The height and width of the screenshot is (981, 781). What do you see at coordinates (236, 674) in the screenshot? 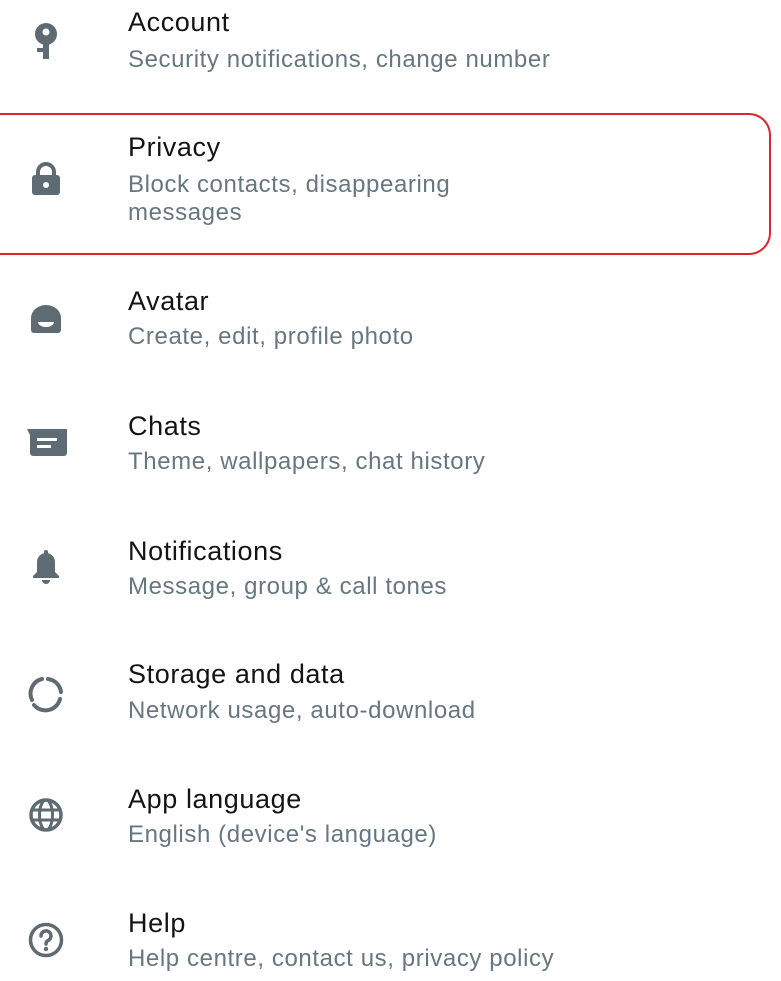
I see `settings-item-title: Storage and data` at bounding box center [236, 674].